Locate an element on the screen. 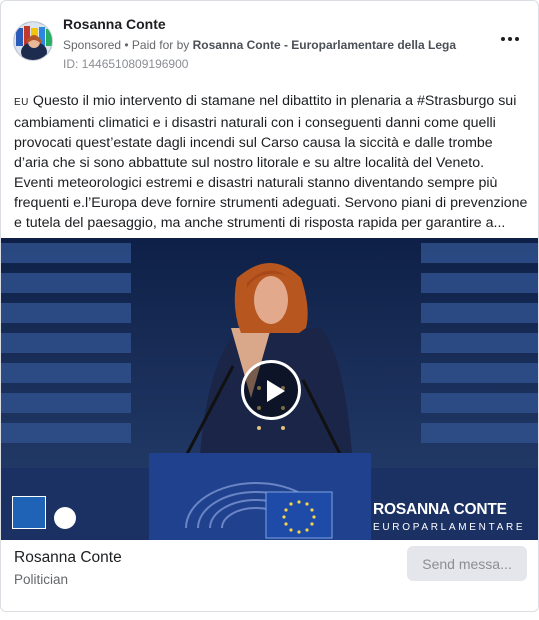  salvini-logo-icon is located at coordinates (65, 518).